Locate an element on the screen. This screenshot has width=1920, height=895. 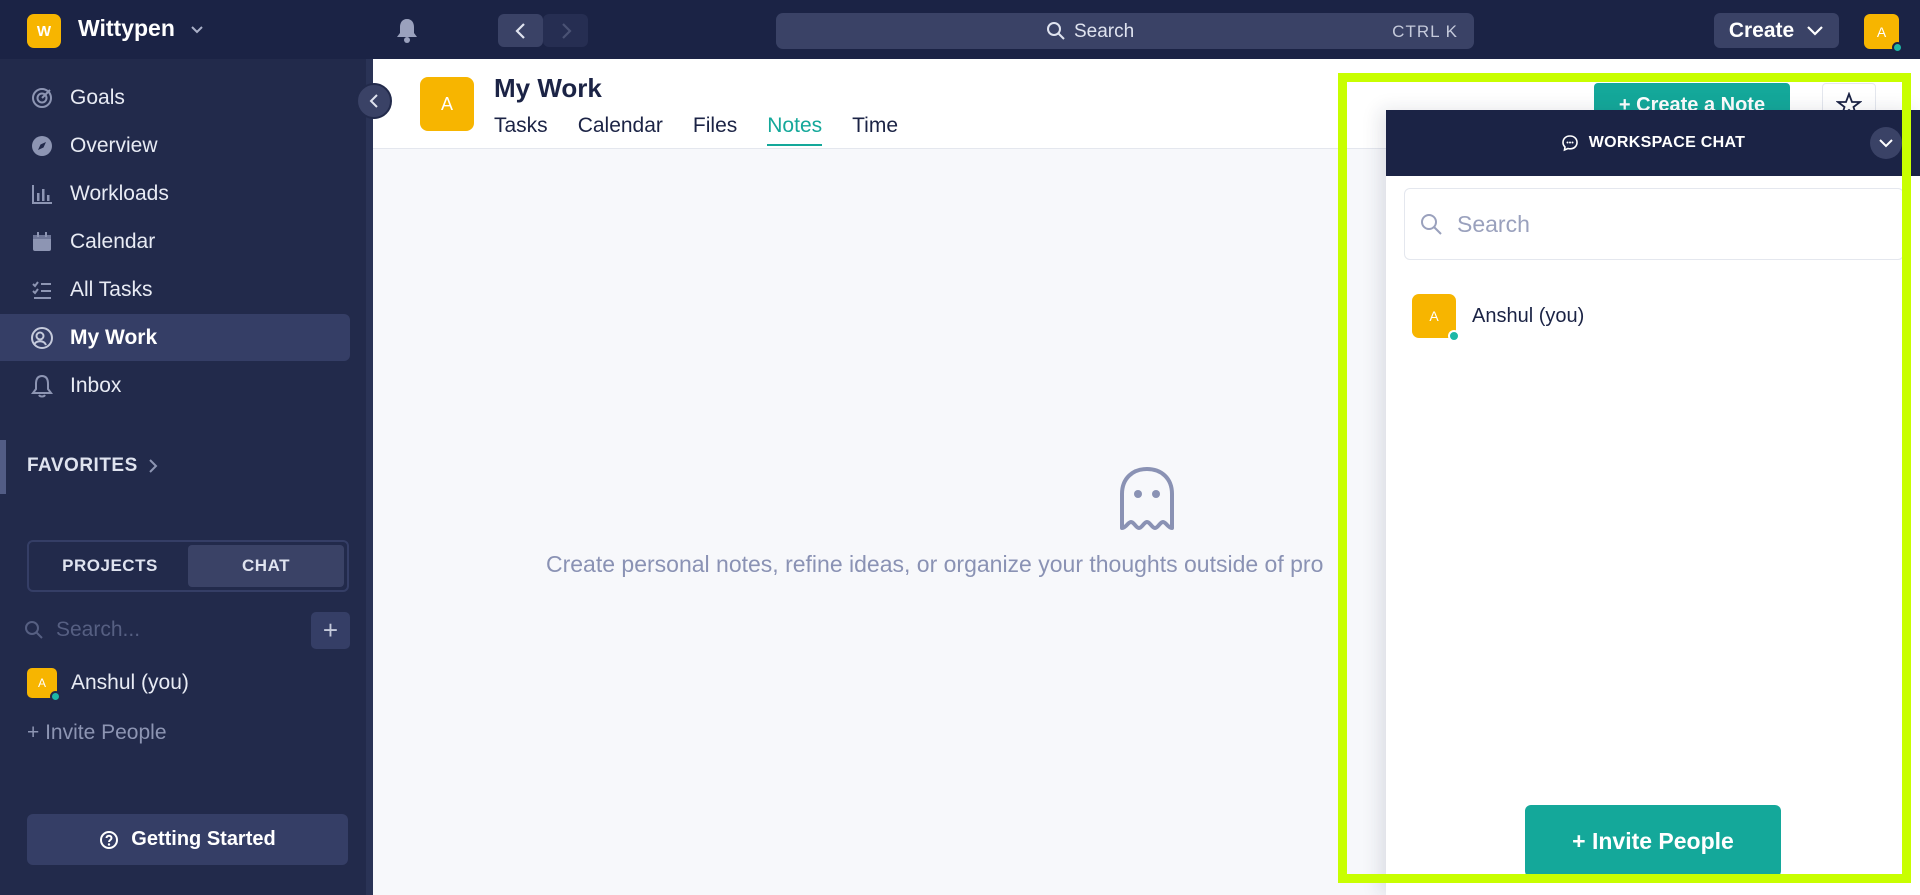
getting-started-button: Getting Started is located at coordinates (187, 839).